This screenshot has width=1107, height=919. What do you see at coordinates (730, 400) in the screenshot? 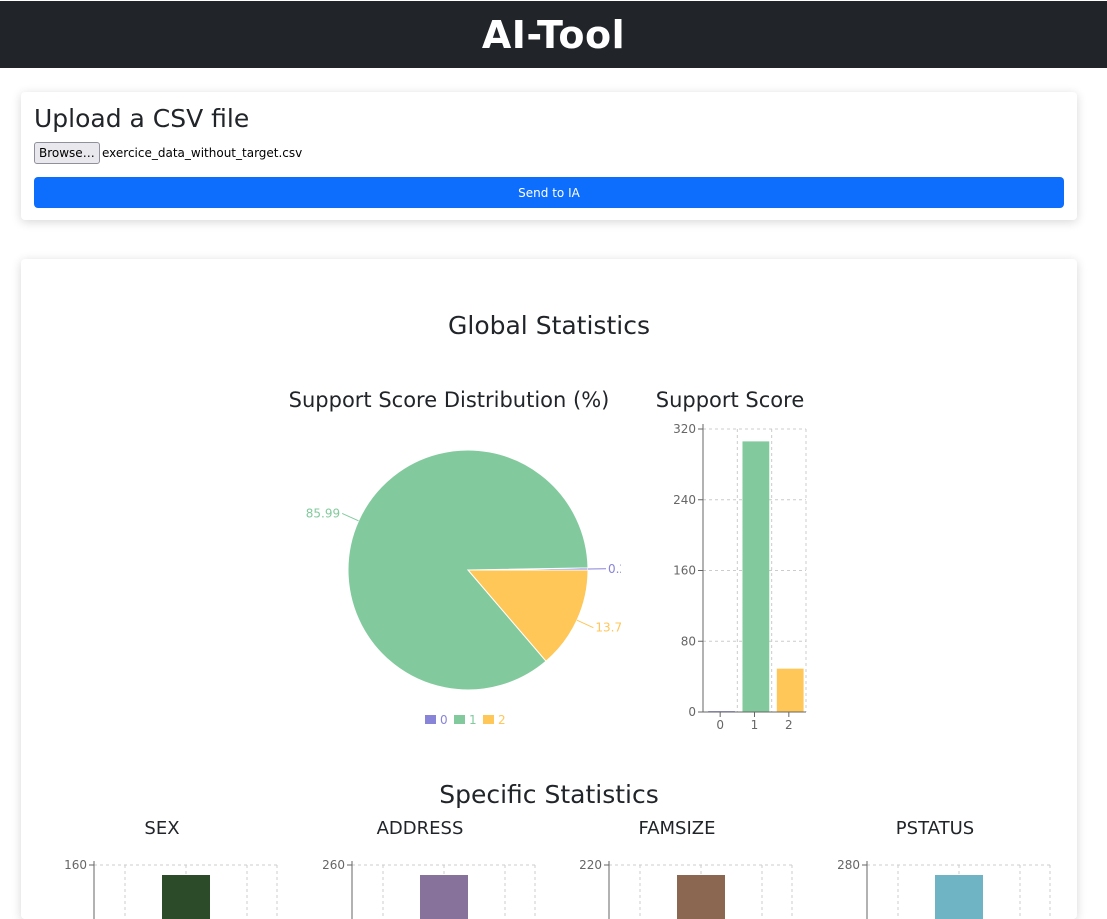
I see `bar-chart-title: Support Score` at bounding box center [730, 400].